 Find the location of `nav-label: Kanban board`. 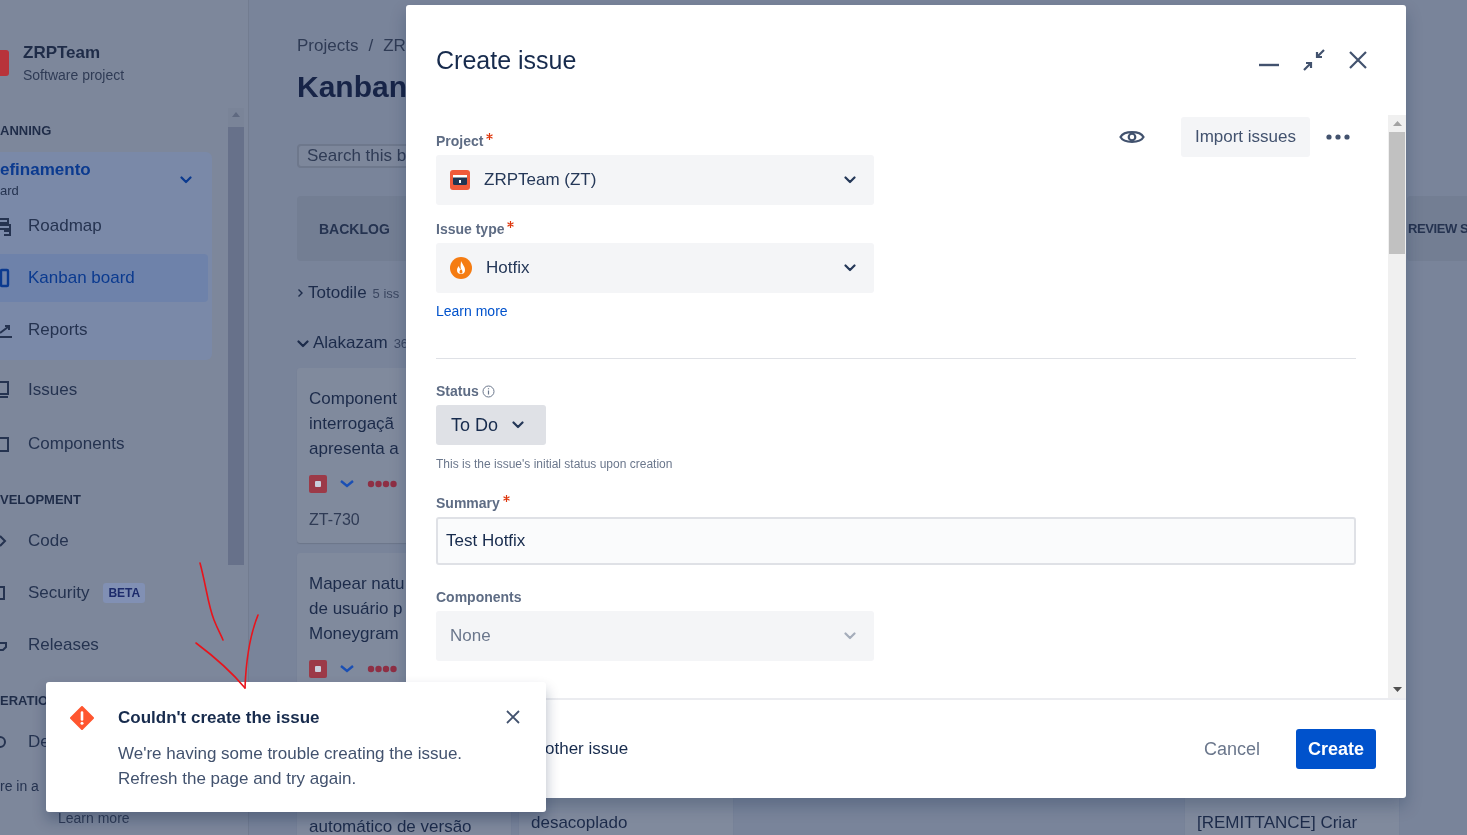

nav-label: Kanban board is located at coordinates (81, 278).